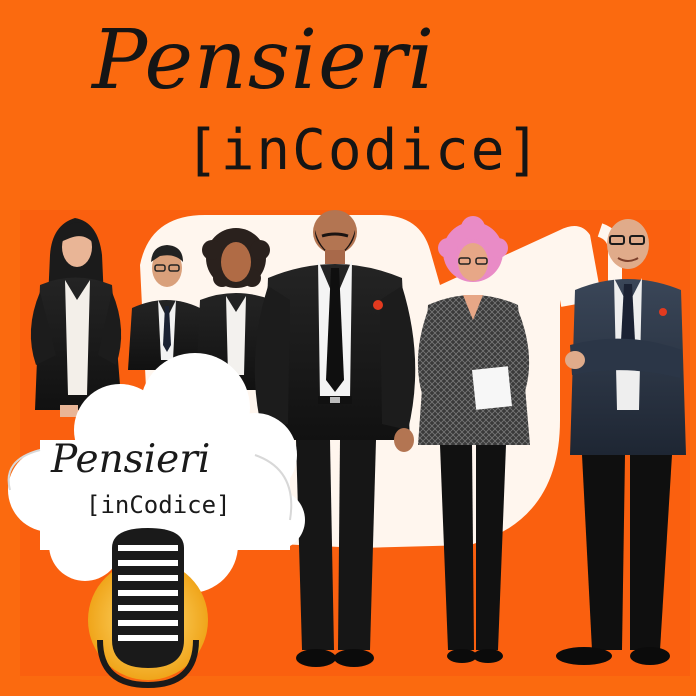  Describe the element at coordinates (364, 150) in the screenshot. I see `cover-subtitle: [inCodice]` at that location.